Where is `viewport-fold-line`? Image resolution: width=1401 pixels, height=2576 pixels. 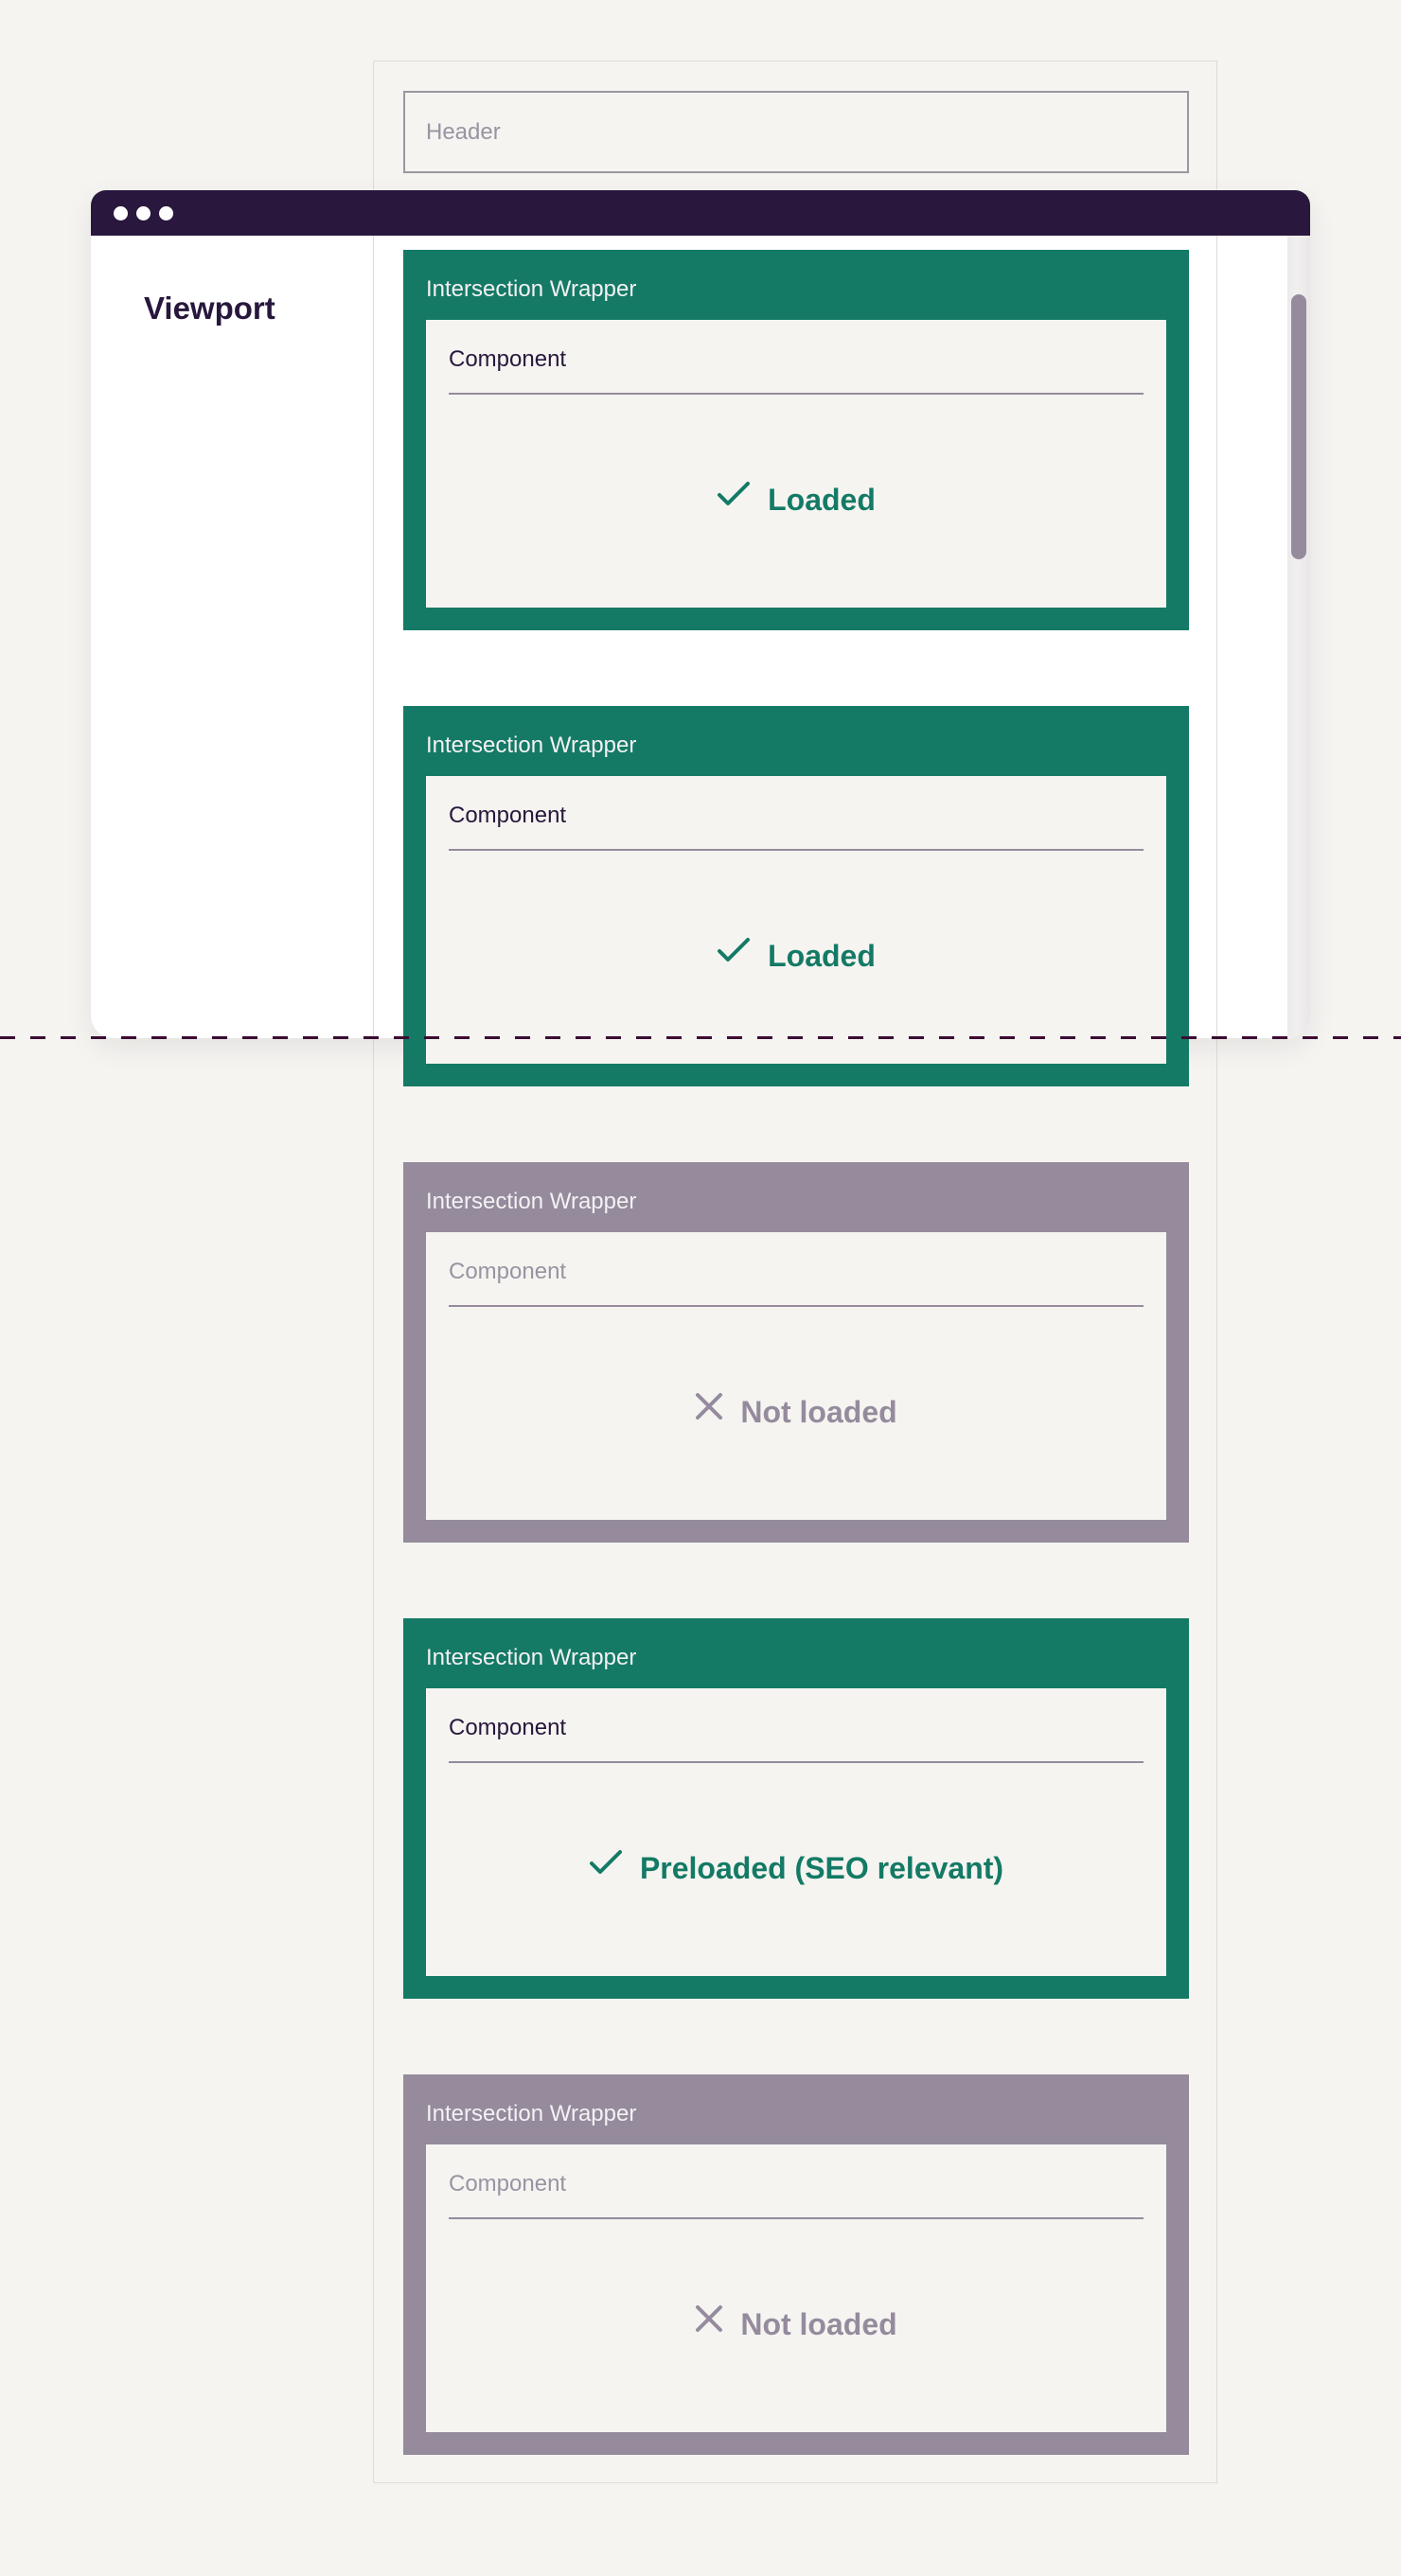
viewport-fold-line is located at coordinates (700, 1037).